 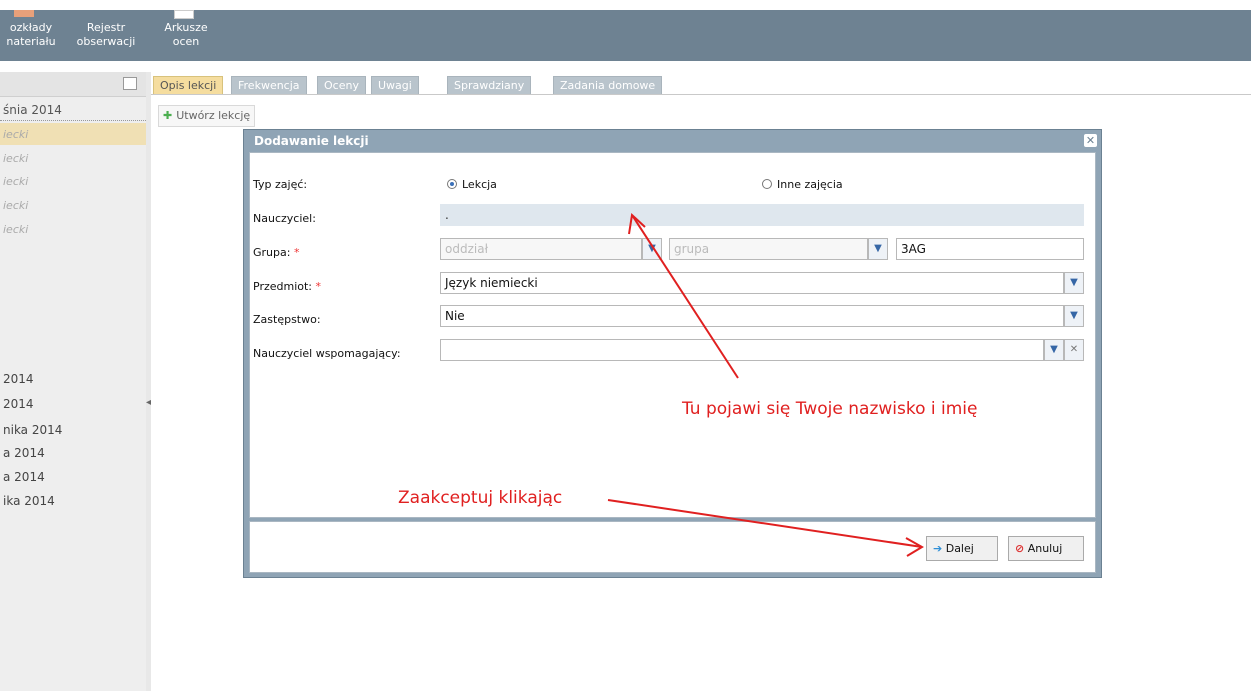 What do you see at coordinates (685, 296) in the screenshot?
I see `arrow-to-teacher-line` at bounding box center [685, 296].